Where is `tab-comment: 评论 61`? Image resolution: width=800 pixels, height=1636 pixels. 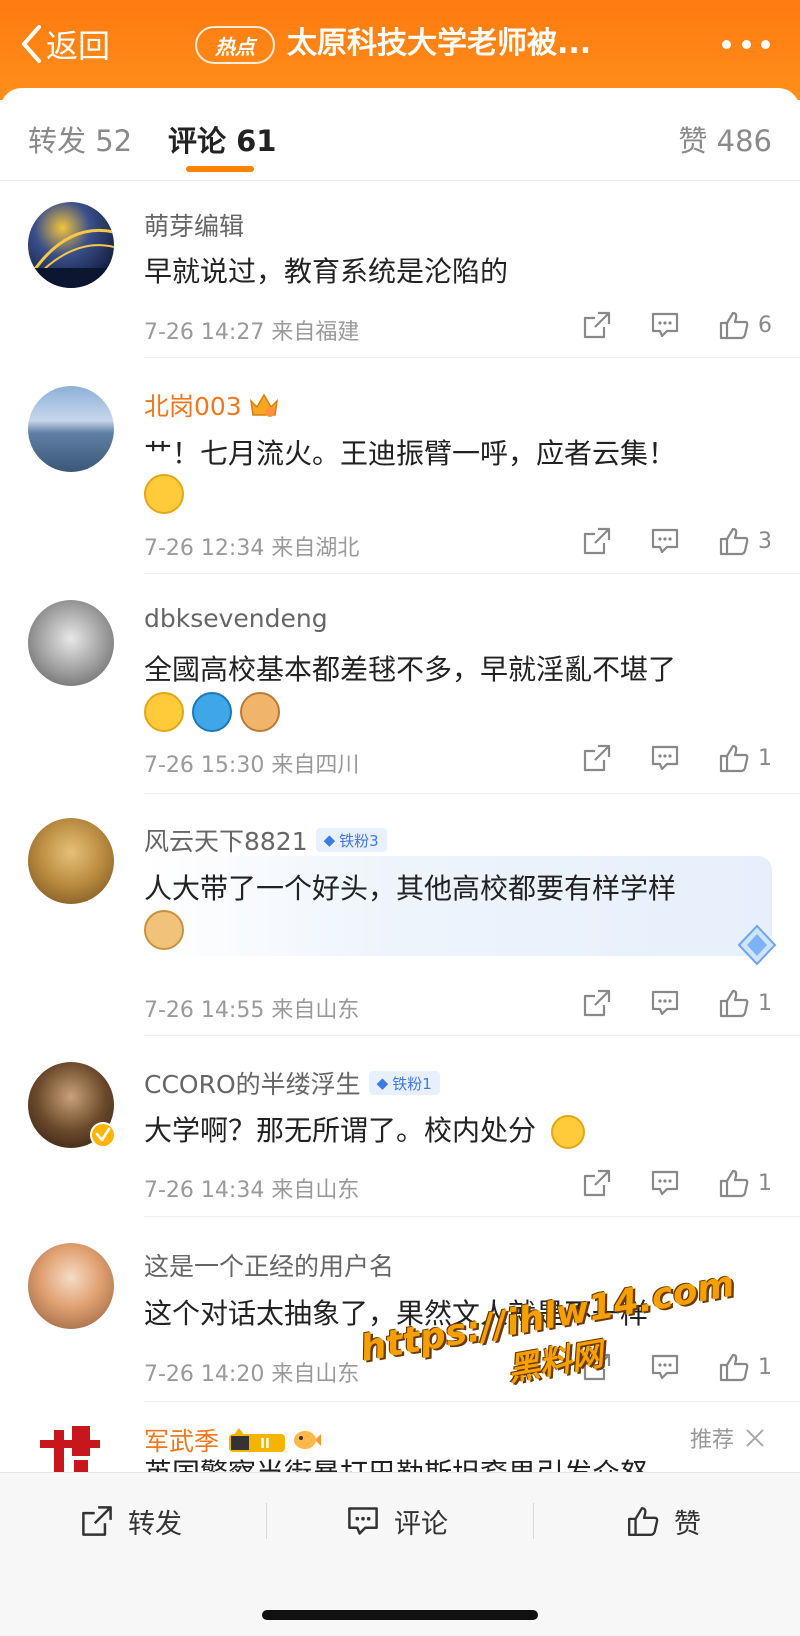
tab-comment: 评论 61 is located at coordinates (222, 139).